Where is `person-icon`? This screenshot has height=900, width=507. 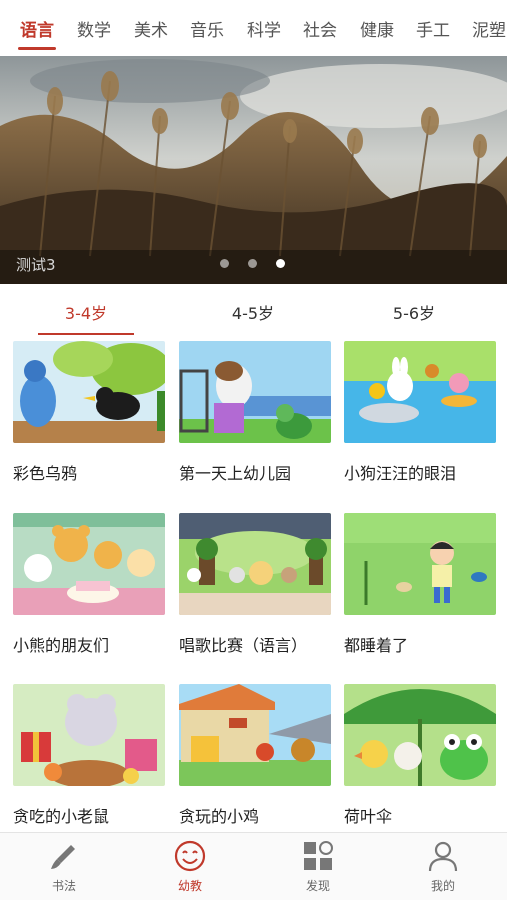
person-icon is located at coordinates (443, 856).